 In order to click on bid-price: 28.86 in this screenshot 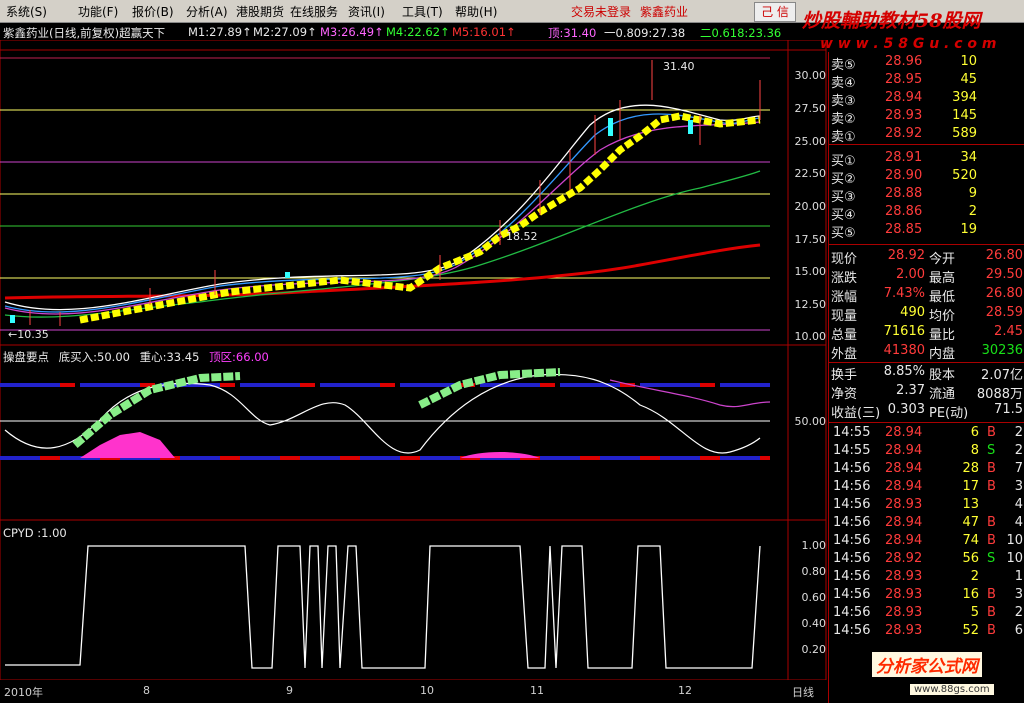, I will do `click(904, 211)`.